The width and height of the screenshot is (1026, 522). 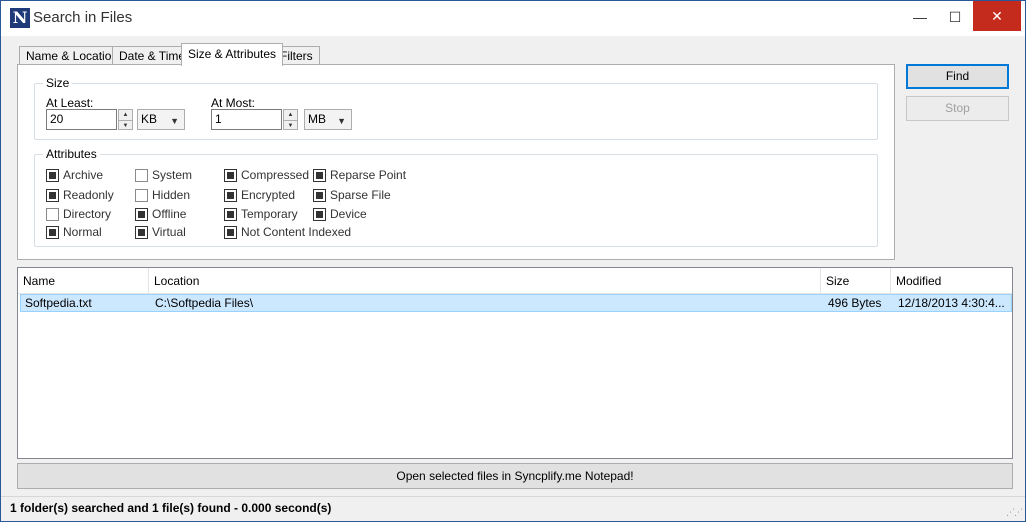 What do you see at coordinates (83, 17) in the screenshot?
I see `window-title: Search in Files` at bounding box center [83, 17].